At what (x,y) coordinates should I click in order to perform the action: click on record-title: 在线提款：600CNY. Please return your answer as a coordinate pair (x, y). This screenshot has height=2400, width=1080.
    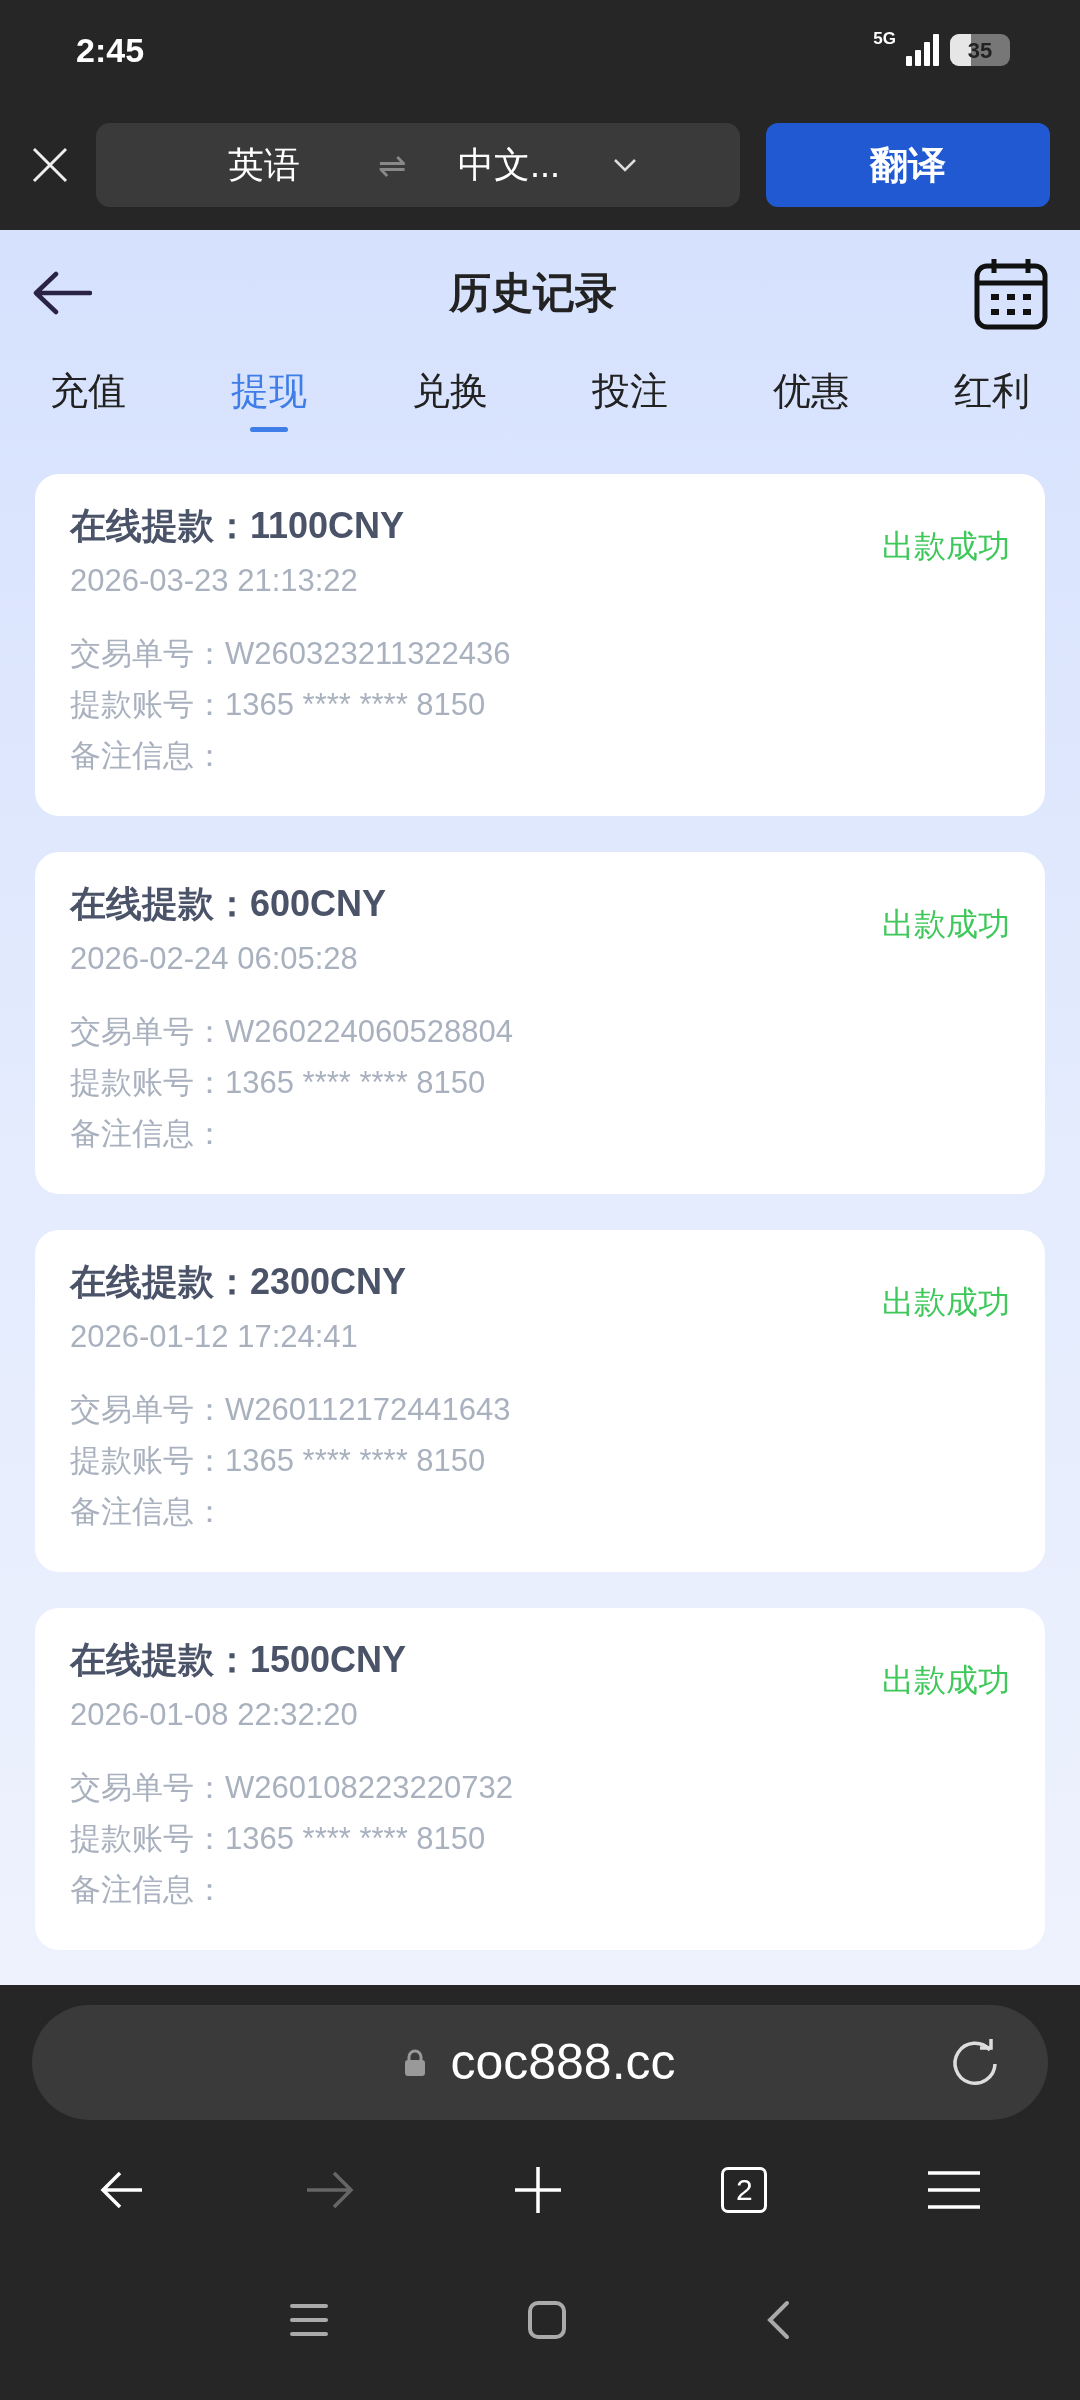
    Looking at the image, I should click on (229, 904).